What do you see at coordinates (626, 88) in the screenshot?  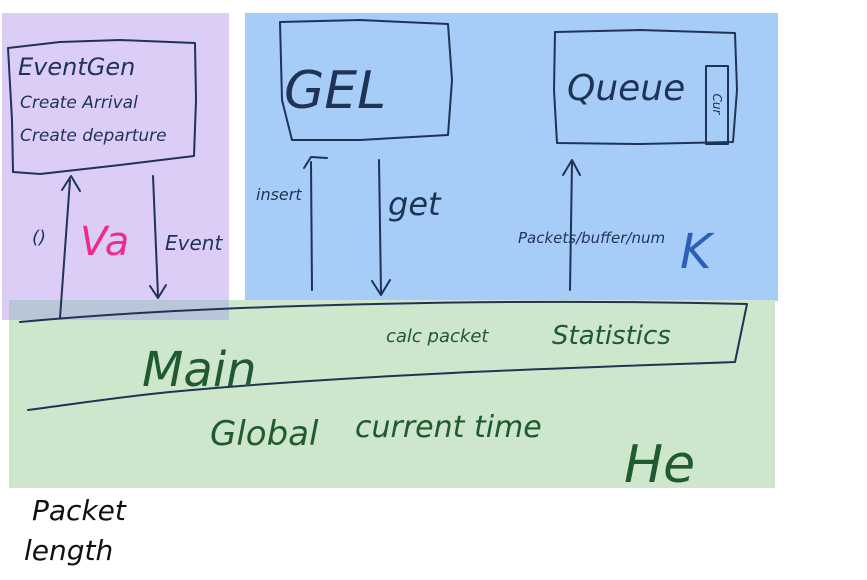 I see `queue-label: Queue` at bounding box center [626, 88].